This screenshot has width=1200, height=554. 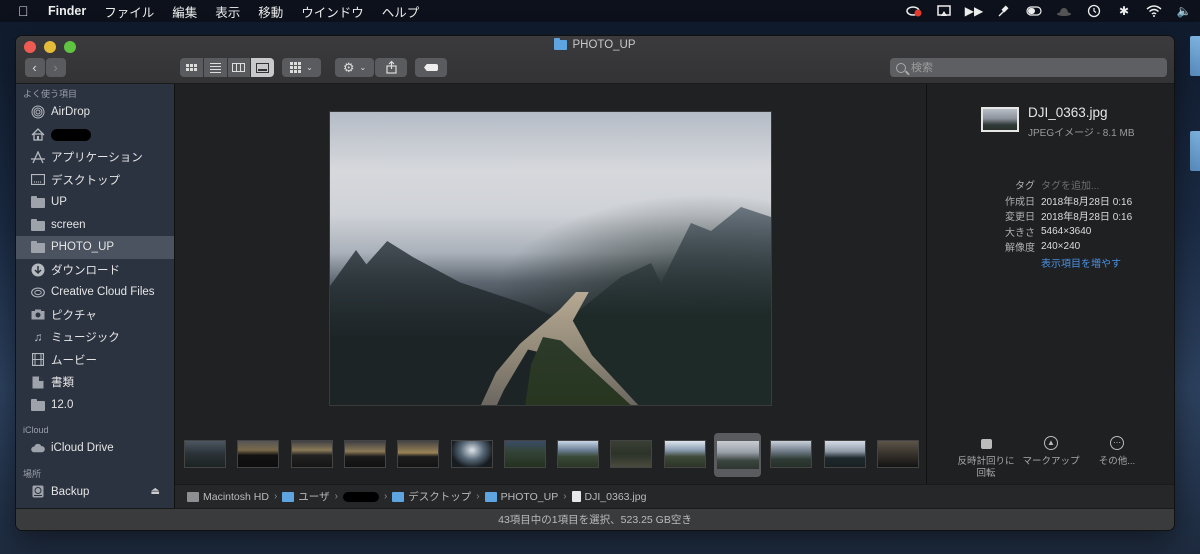 What do you see at coordinates (1031, 67) in the screenshot?
I see `search-input` at bounding box center [1031, 67].